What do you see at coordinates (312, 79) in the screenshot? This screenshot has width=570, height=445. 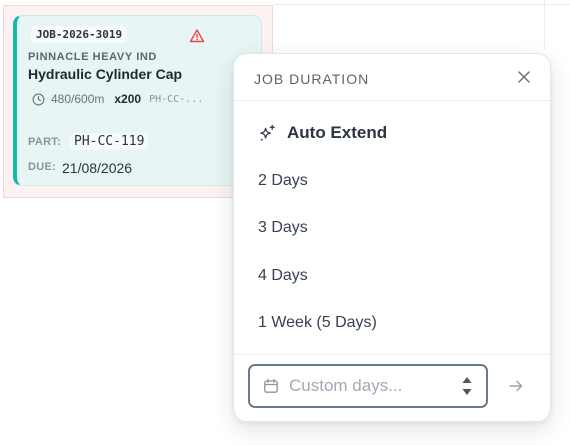 I see `popover-title: JOB DURATION` at bounding box center [312, 79].